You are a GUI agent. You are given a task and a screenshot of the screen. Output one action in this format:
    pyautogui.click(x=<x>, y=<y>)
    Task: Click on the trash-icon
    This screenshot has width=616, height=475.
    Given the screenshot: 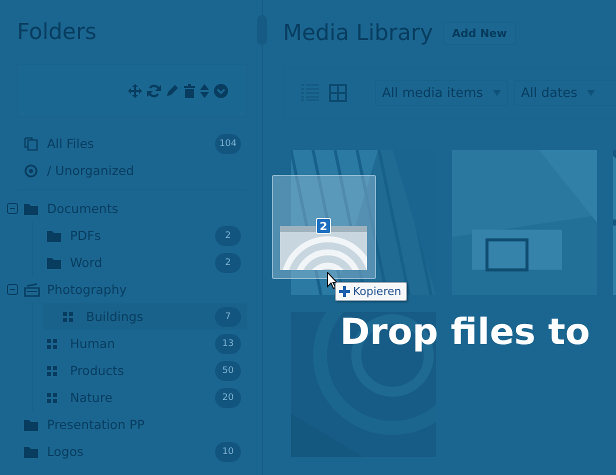 What is the action you would take?
    pyautogui.click(x=189, y=91)
    